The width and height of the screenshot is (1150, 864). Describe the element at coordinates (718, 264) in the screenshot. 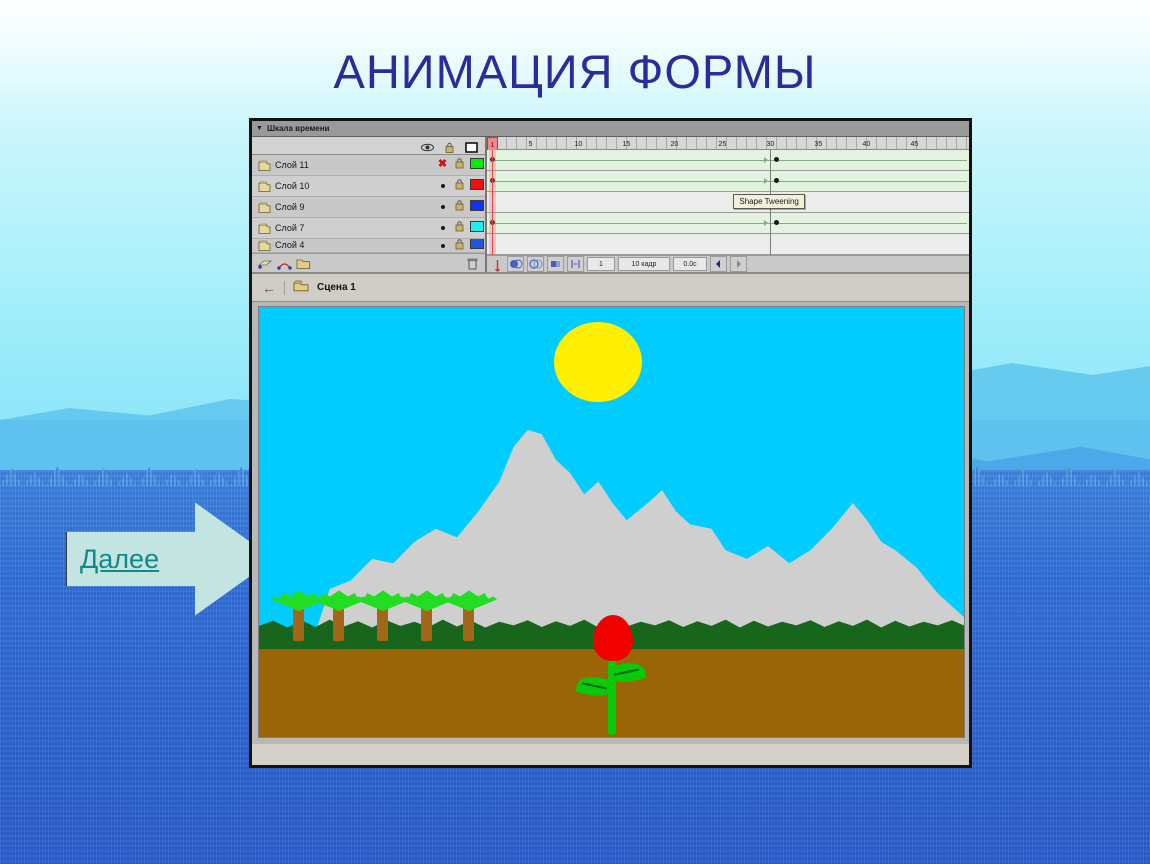

I see `prev-scene-icon` at that location.